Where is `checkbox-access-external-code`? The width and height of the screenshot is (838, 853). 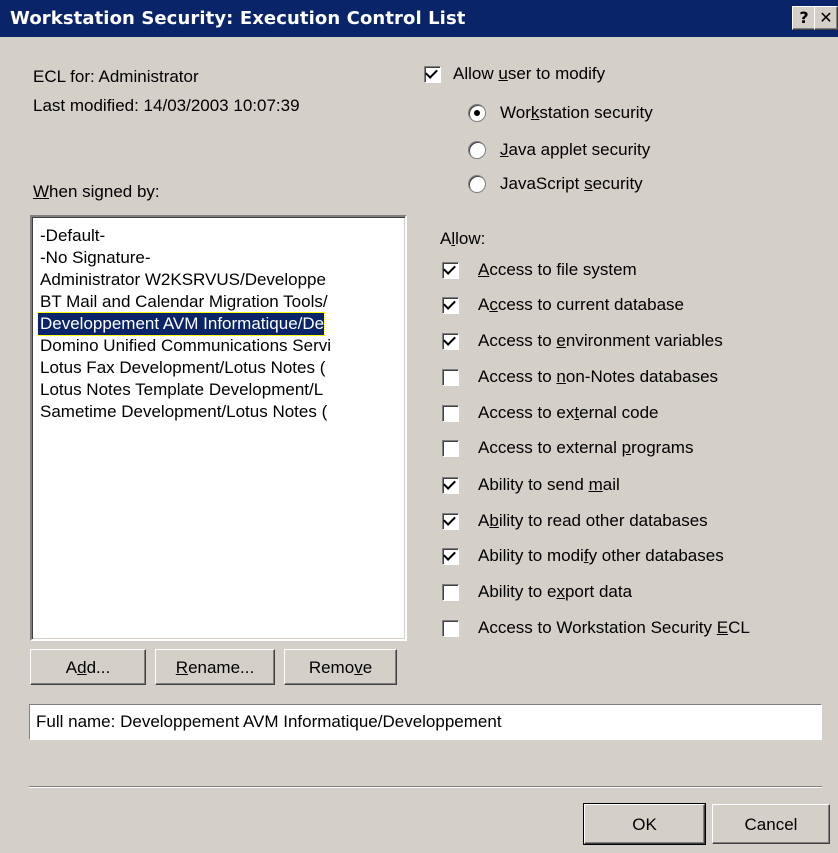 checkbox-access-external-code is located at coordinates (450, 413).